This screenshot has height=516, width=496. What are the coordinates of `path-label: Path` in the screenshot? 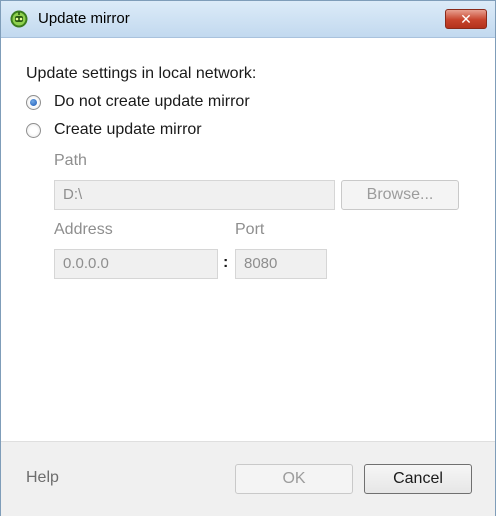 It's located at (70, 160).